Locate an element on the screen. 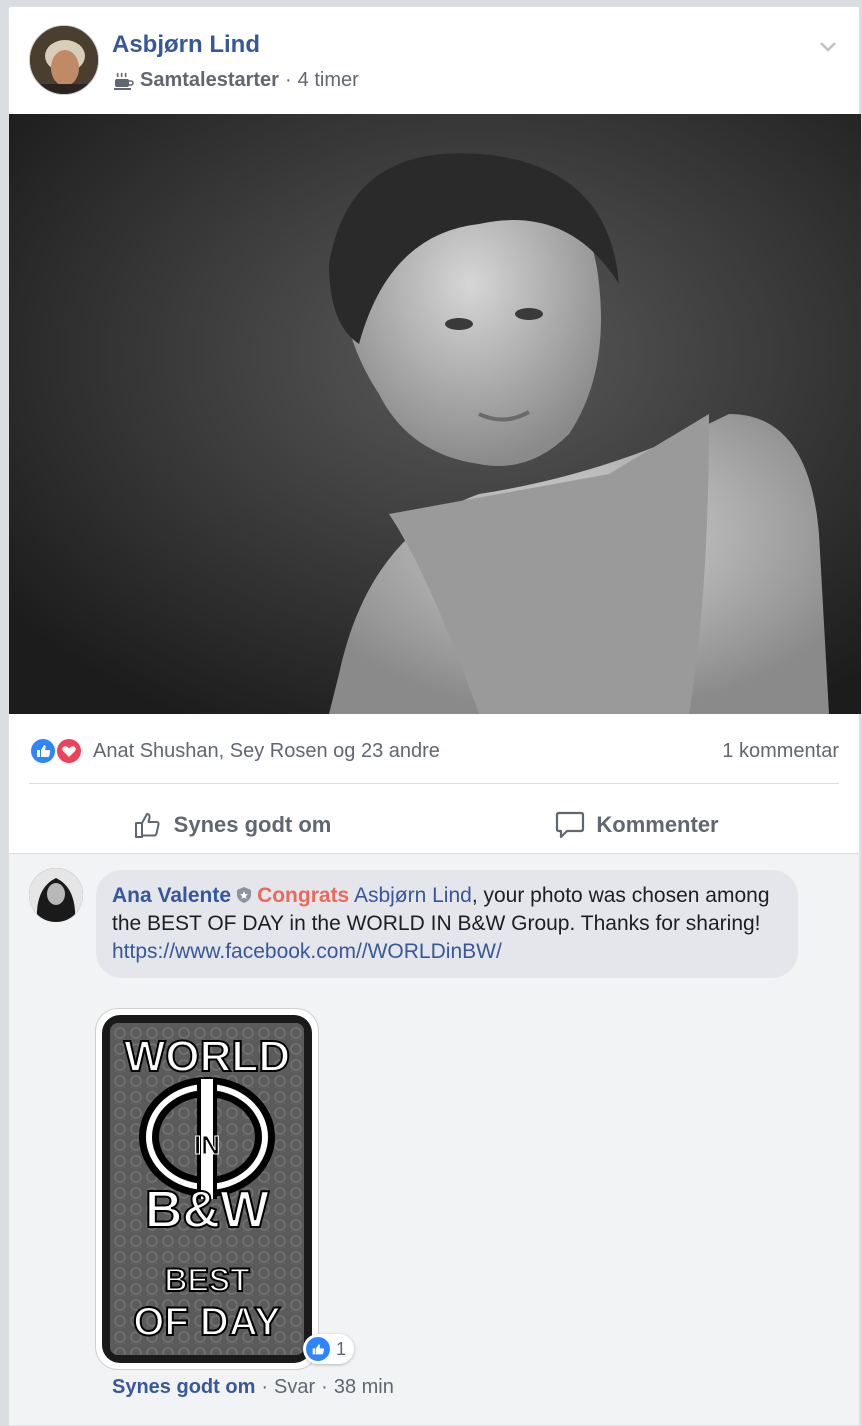  reactions-left: Anat Shushan, Sey Rosen og 23 andre is located at coordinates (234, 751).